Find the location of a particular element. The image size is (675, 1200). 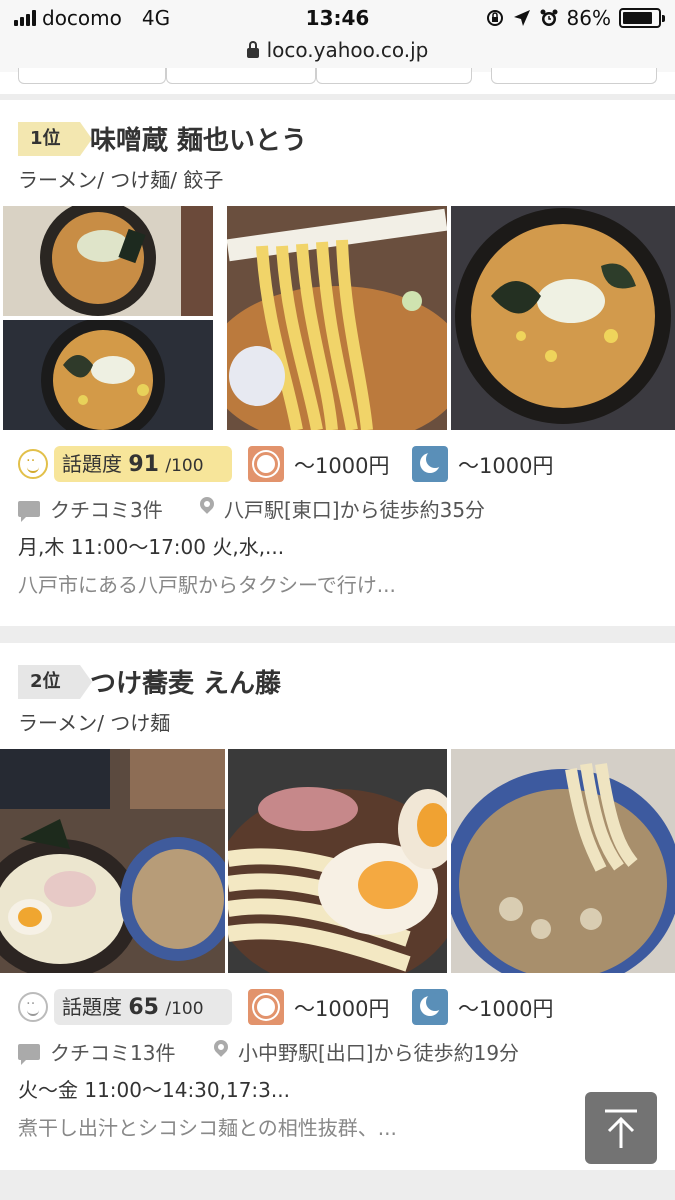

info-row: クチコミ3件 八戸駅[東口]から徒歩約35分 is located at coordinates (343, 509).